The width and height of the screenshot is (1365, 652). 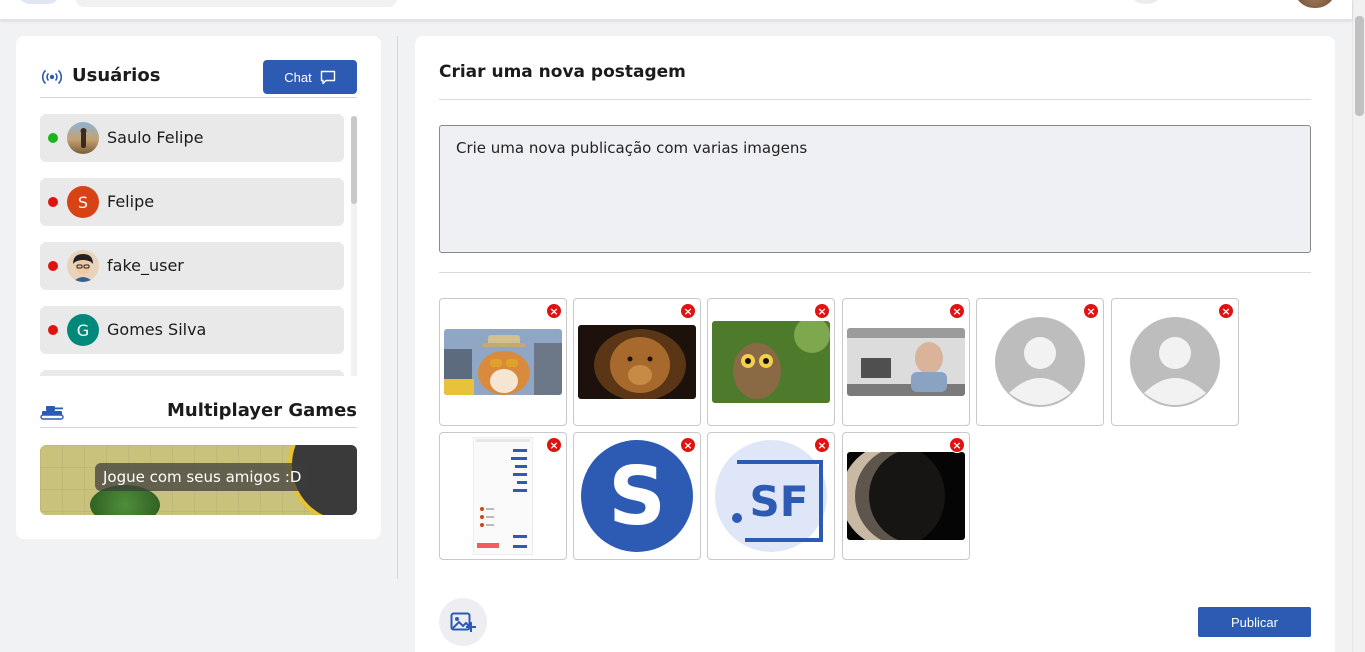 I want to click on chat-screenshot-image, so click(x=503, y=496).